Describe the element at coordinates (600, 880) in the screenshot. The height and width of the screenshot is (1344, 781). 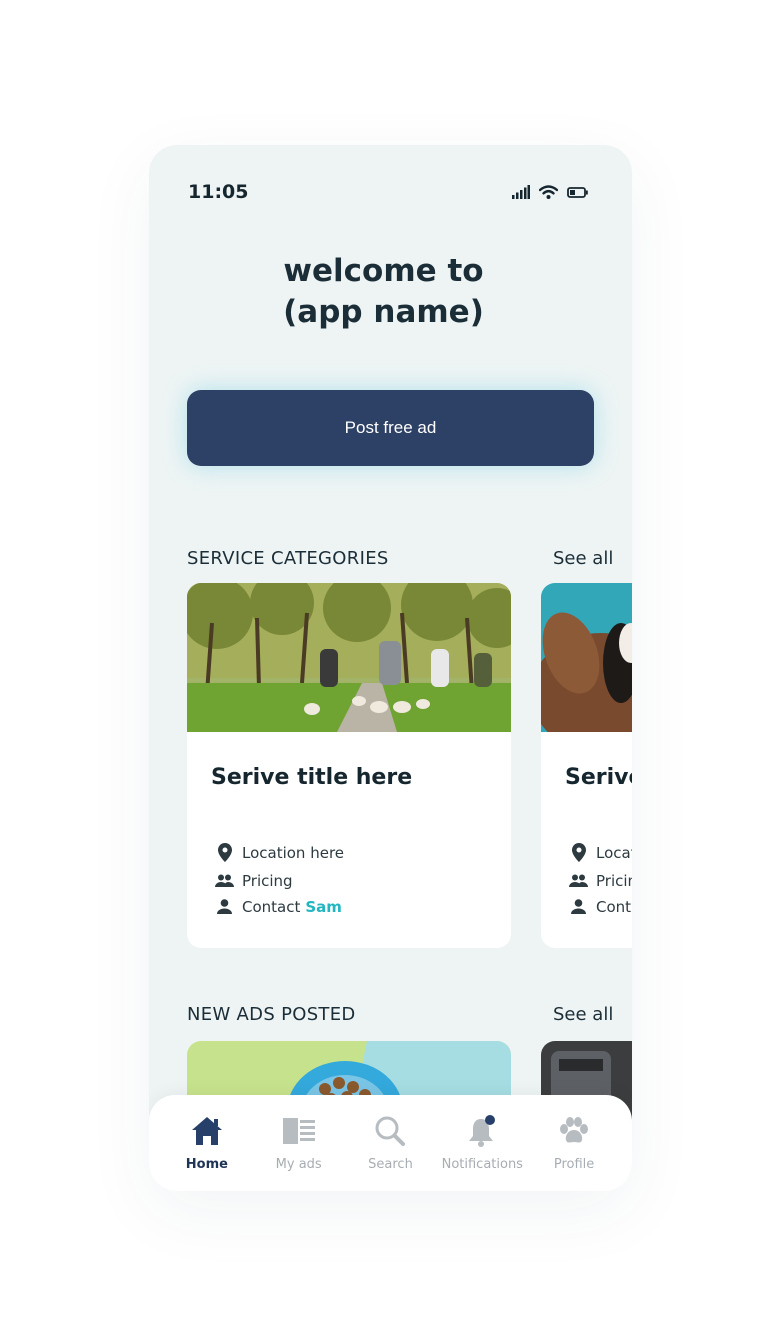
I see `service-card-pricing: Pricin` at that location.